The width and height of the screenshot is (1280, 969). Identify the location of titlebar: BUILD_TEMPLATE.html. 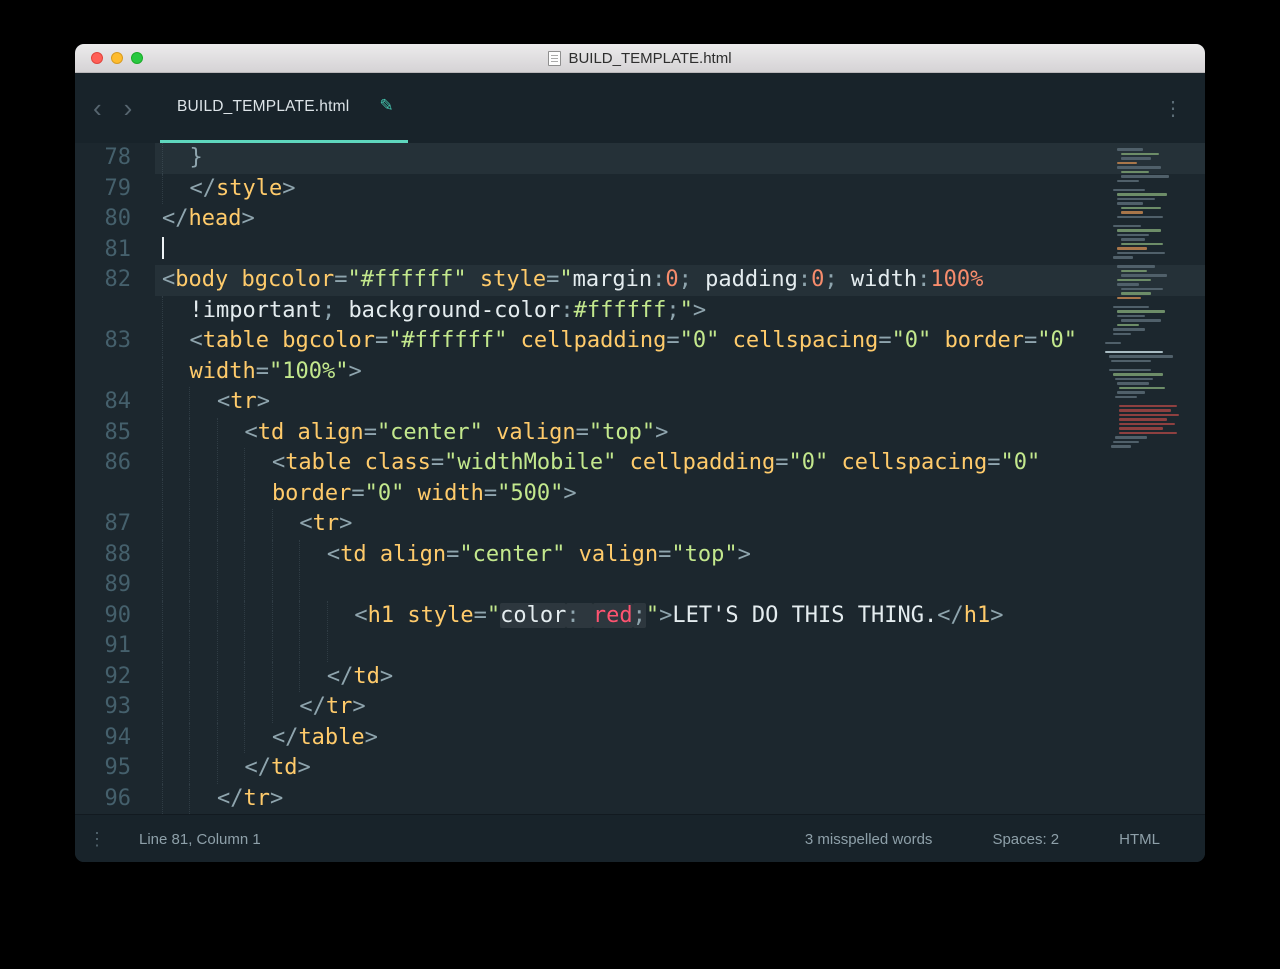
(640, 58).